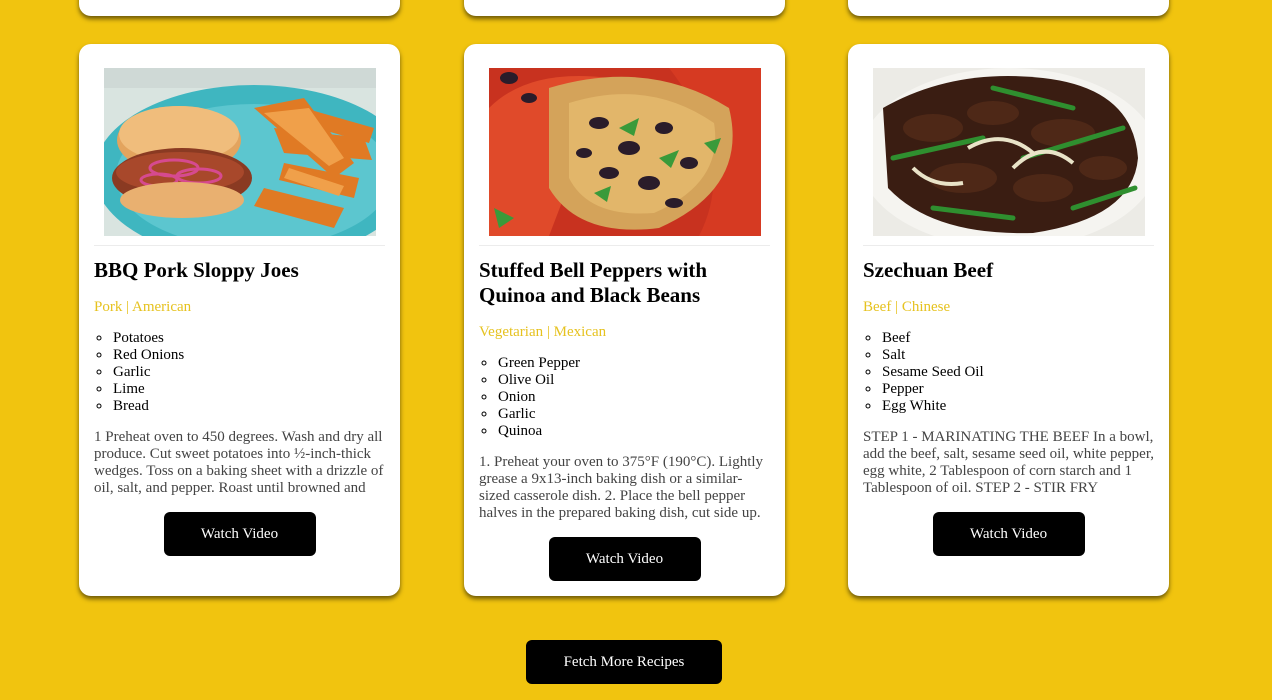  What do you see at coordinates (248, 389) in the screenshot?
I see `ingredient-item: Lime` at bounding box center [248, 389].